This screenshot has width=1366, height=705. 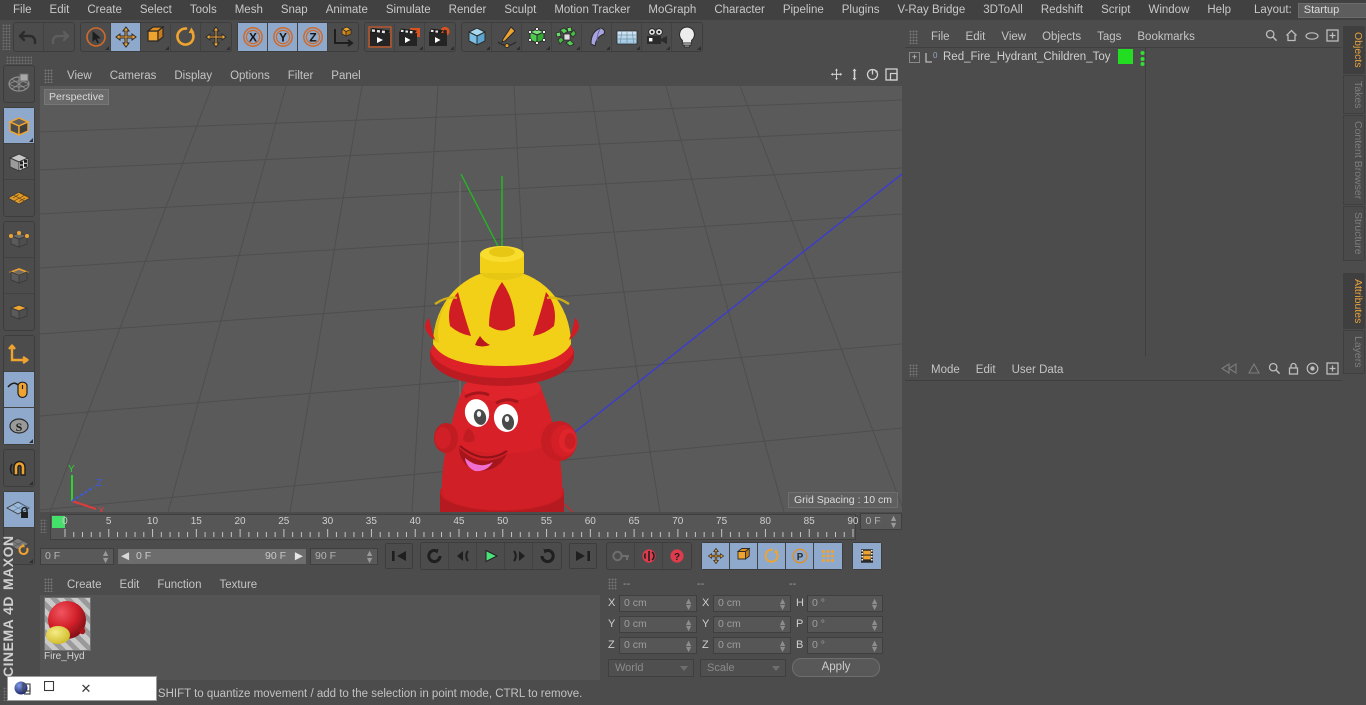 I want to click on move-tool, so click(x=126, y=37).